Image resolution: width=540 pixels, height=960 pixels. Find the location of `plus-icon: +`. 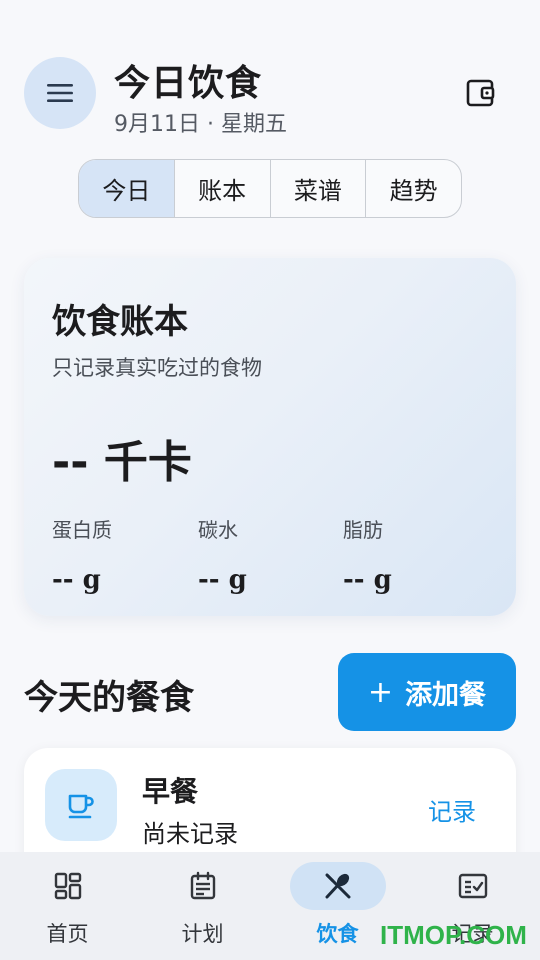

plus-icon: + is located at coordinates (380, 692).